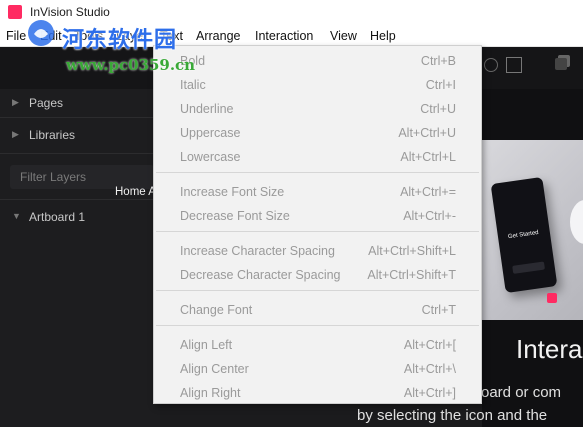  Describe the element at coordinates (80, 103) in the screenshot. I see `pages-section: ▶ Pages` at that location.